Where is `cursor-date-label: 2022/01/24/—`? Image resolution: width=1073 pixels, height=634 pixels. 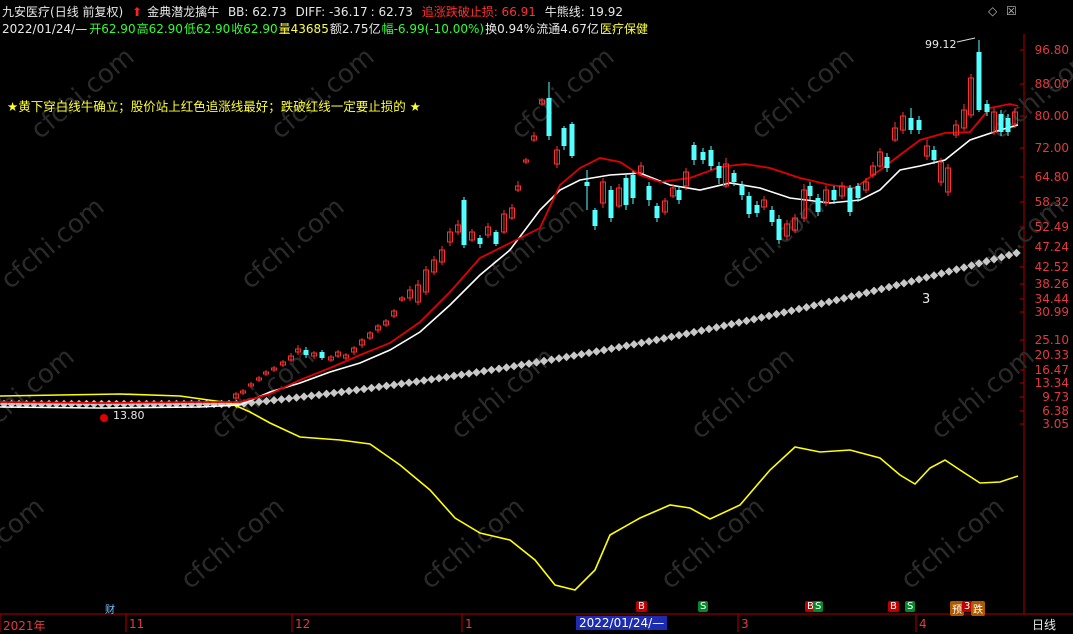
cursor-date-label: 2022/01/24/— is located at coordinates (622, 623).